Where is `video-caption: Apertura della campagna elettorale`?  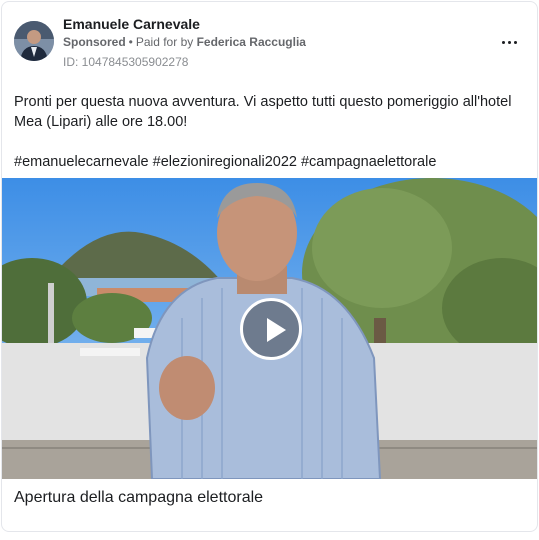 video-caption: Apertura della campagna elettorale is located at coordinates (139, 497).